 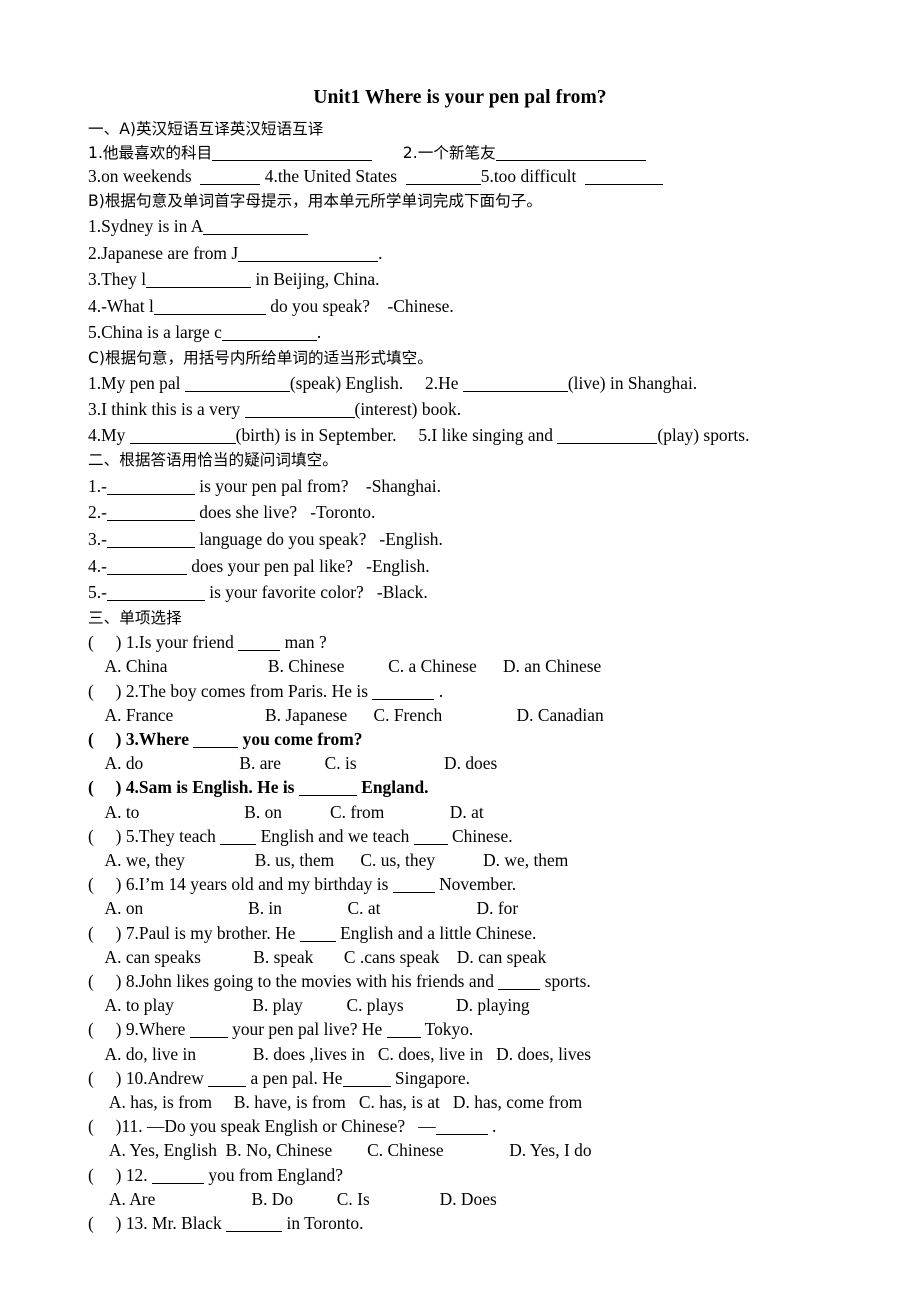 I want to click on part-b-q3-blank, so click(x=199, y=281).